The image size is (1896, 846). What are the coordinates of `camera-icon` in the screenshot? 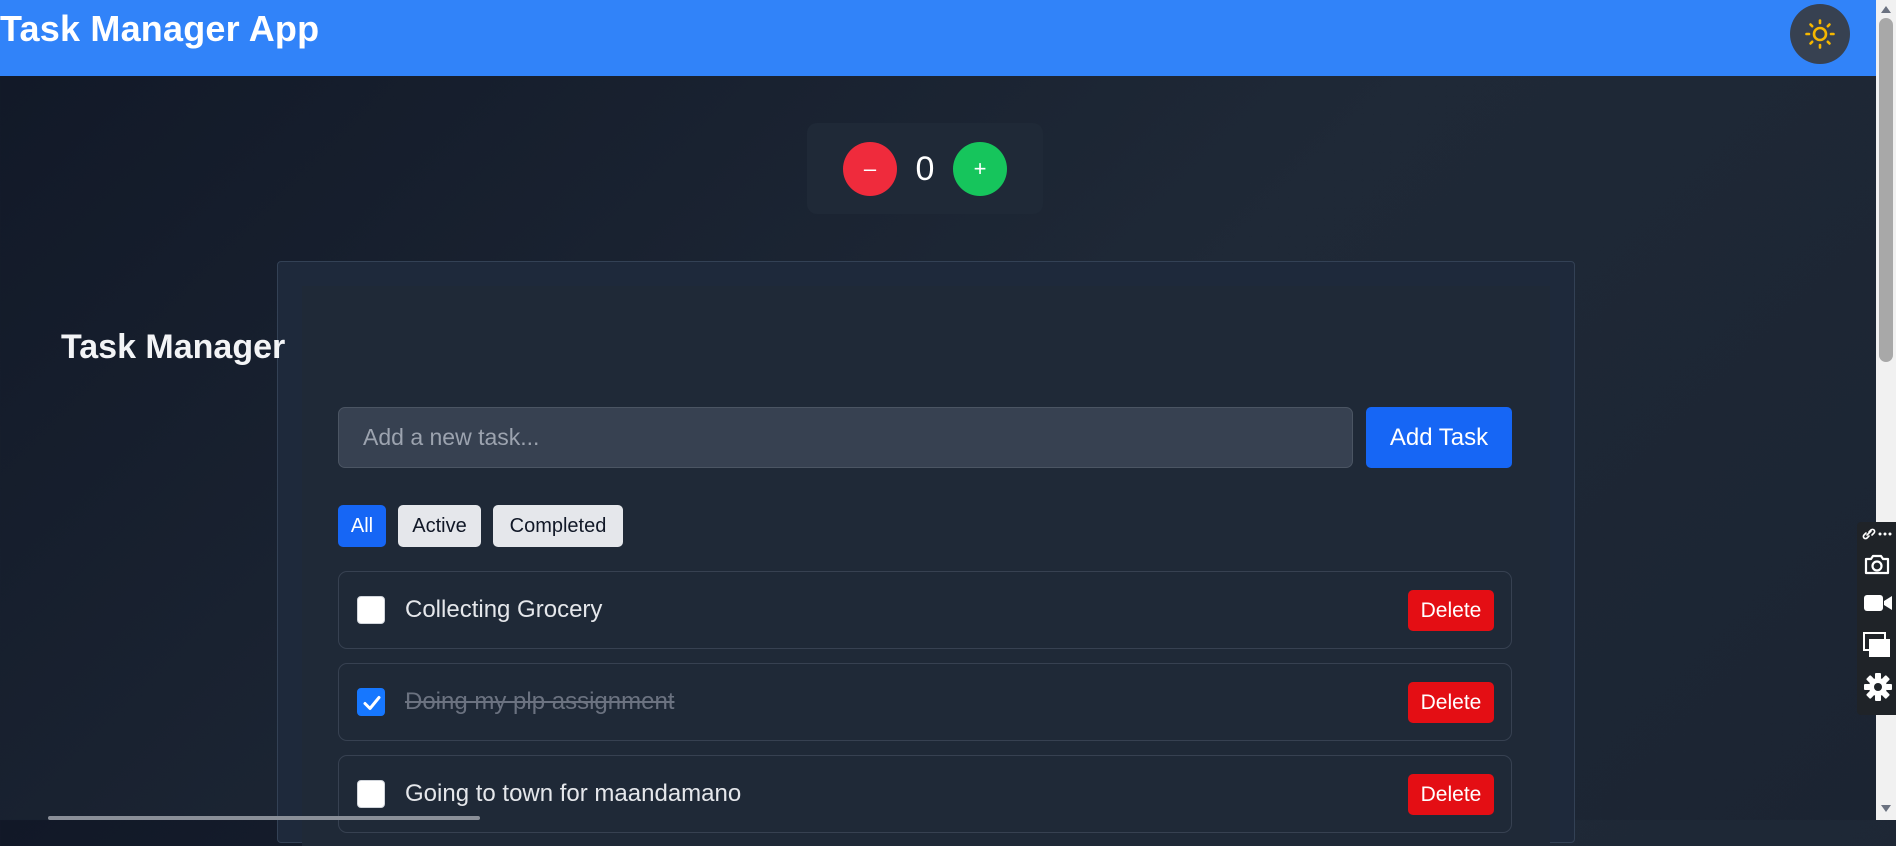 It's located at (1877, 564).